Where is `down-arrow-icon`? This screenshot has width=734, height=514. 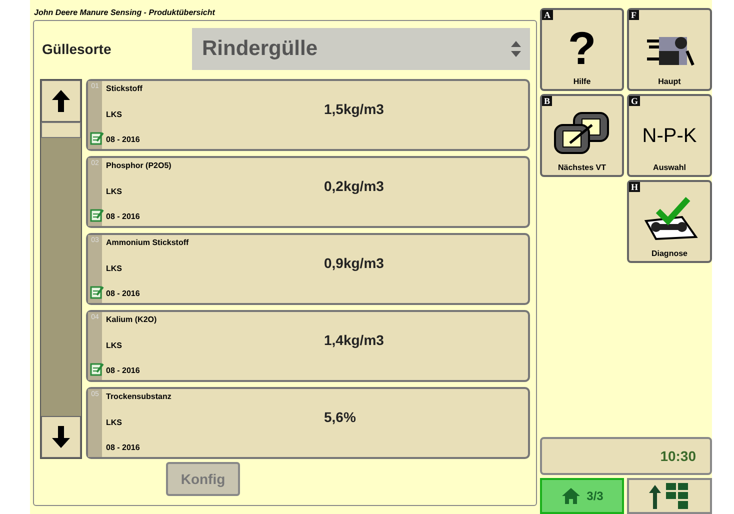
down-arrow-icon is located at coordinates (61, 437).